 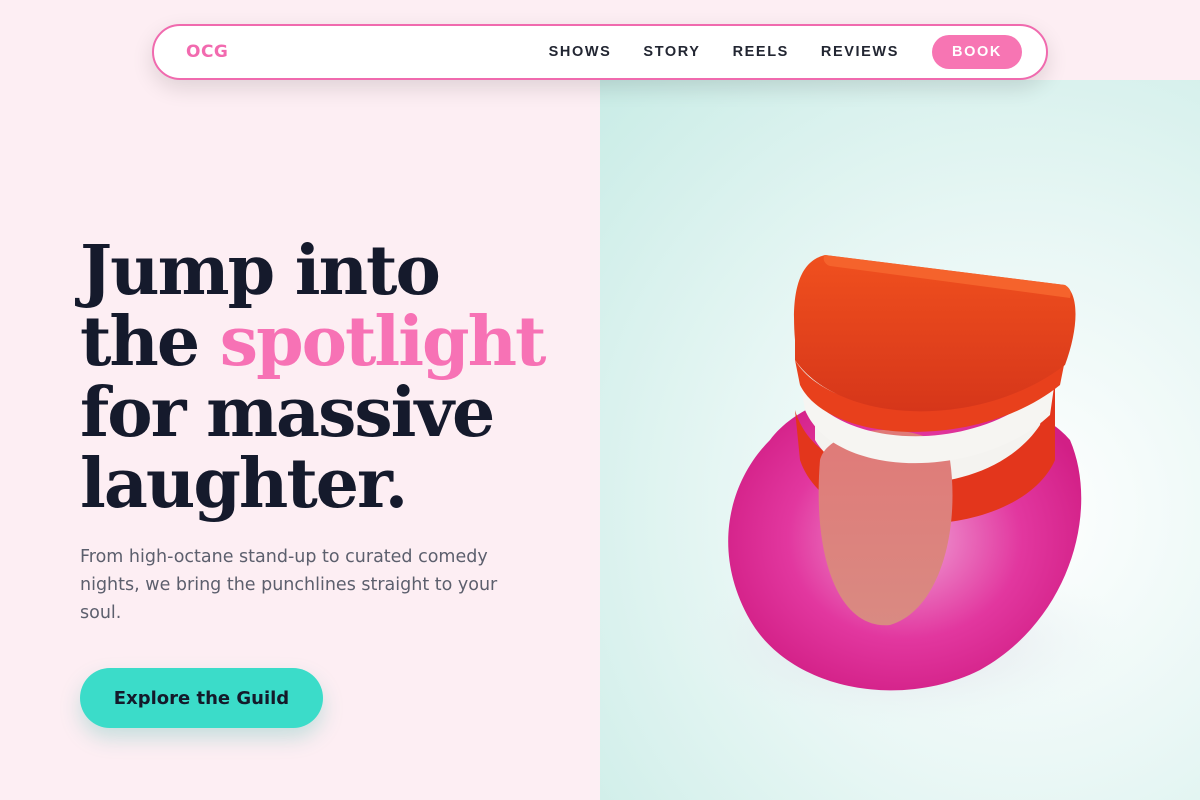 I want to click on nav-link-shows: SHOWS, so click(x=580, y=52).